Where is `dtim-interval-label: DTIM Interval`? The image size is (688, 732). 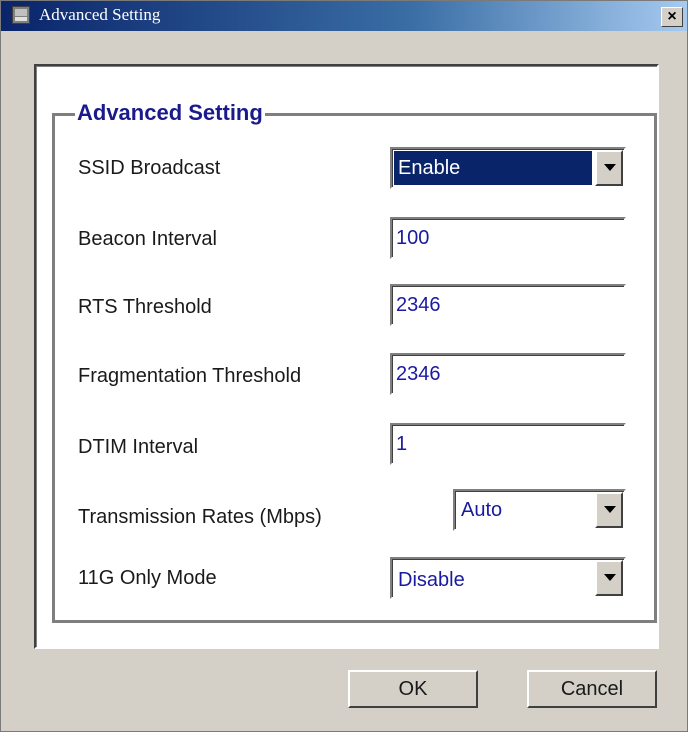 dtim-interval-label: DTIM Interval is located at coordinates (138, 447).